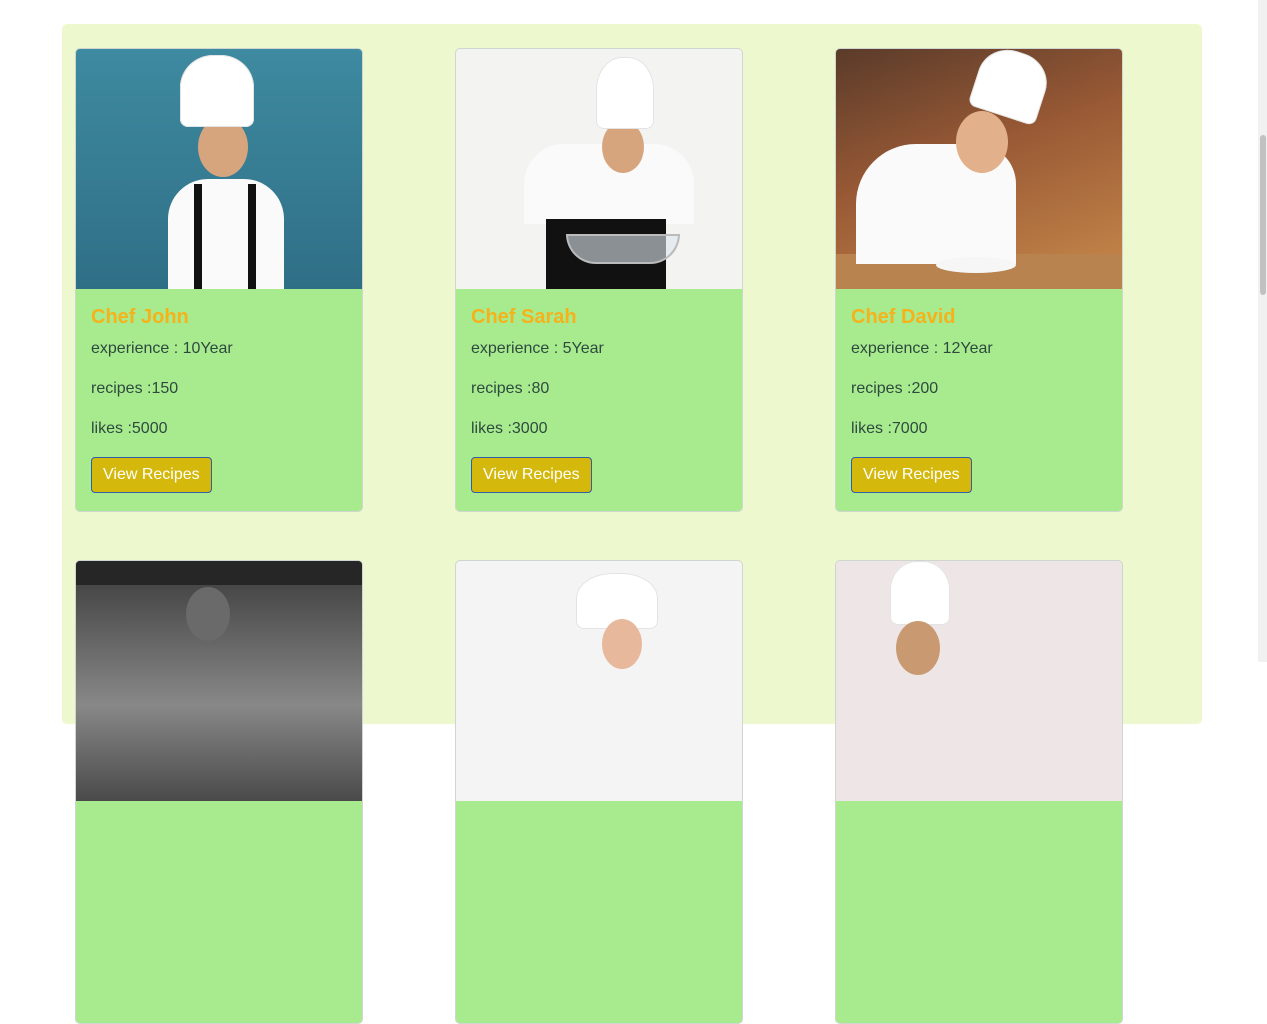 This screenshot has width=1267, height=1024. Describe the element at coordinates (140, 317) in the screenshot. I see `chef-name: Chef John` at that location.